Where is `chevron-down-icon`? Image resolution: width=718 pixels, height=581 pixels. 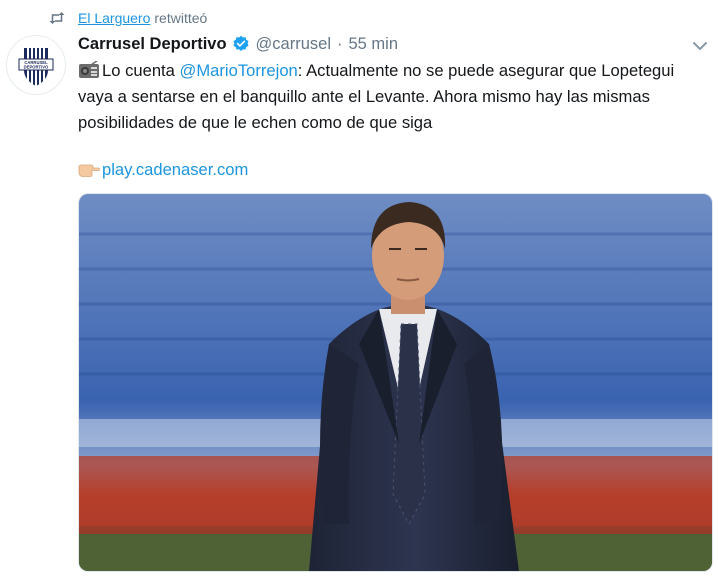 chevron-down-icon is located at coordinates (700, 46).